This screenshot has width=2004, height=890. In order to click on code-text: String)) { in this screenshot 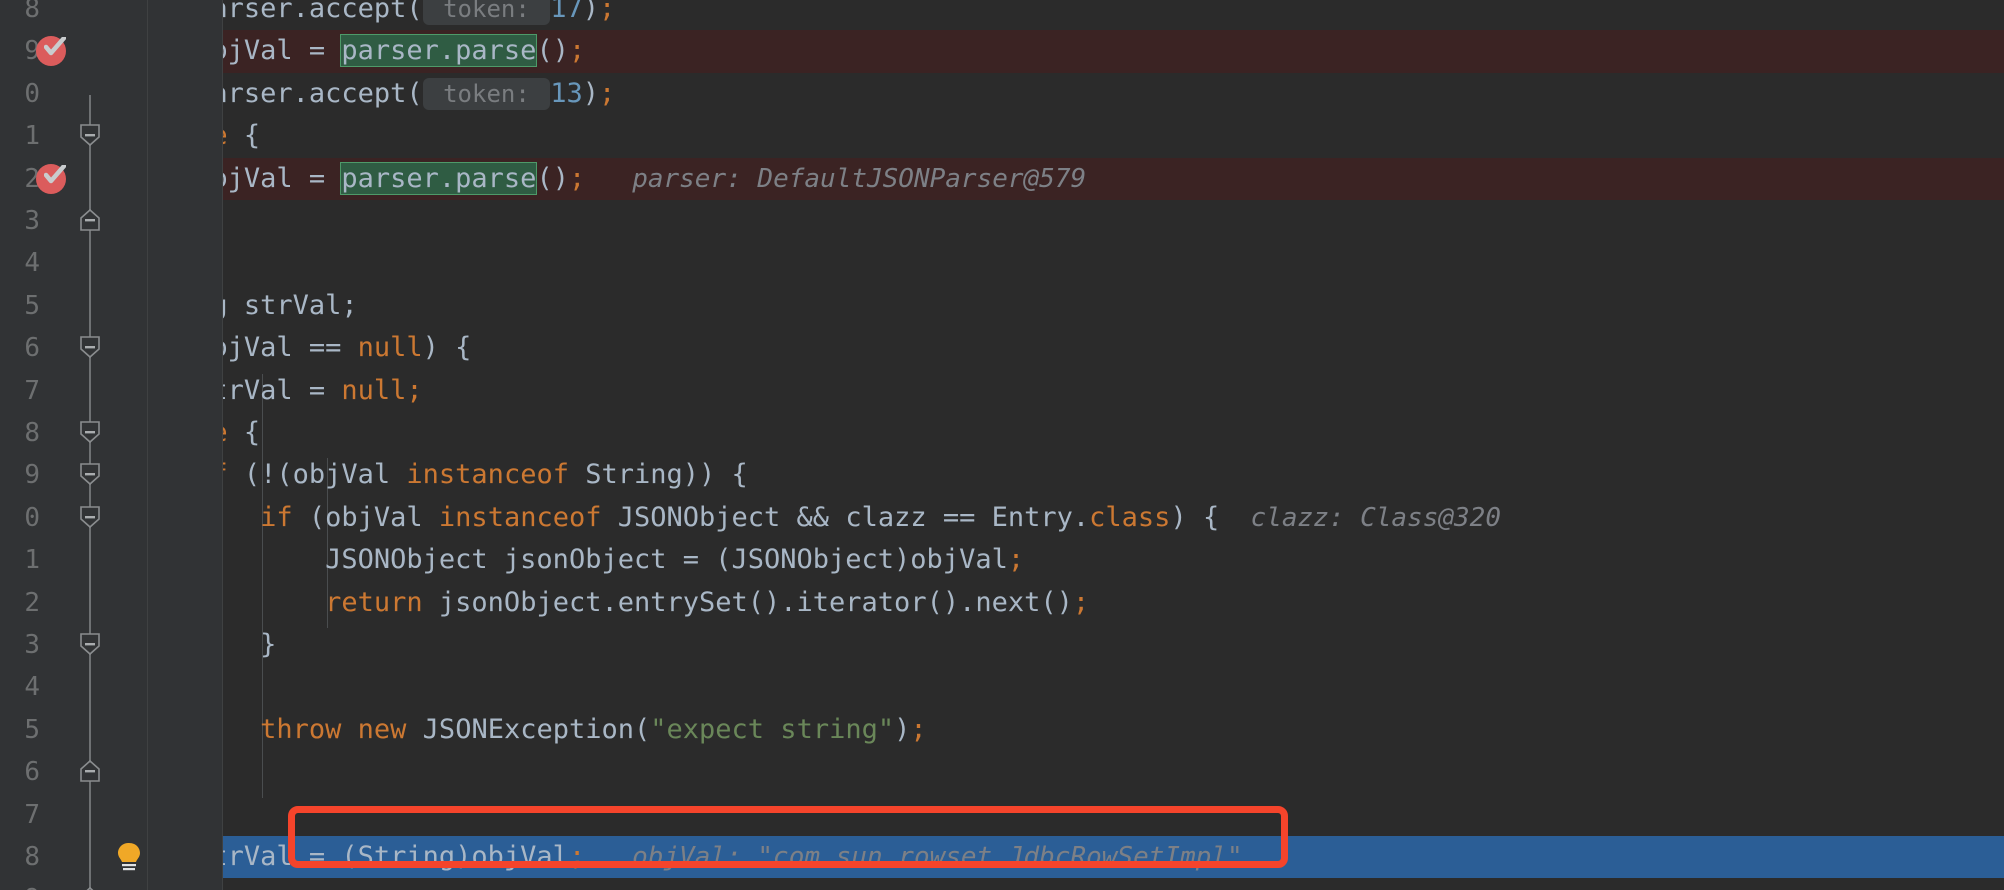, I will do `click(658, 475)`.